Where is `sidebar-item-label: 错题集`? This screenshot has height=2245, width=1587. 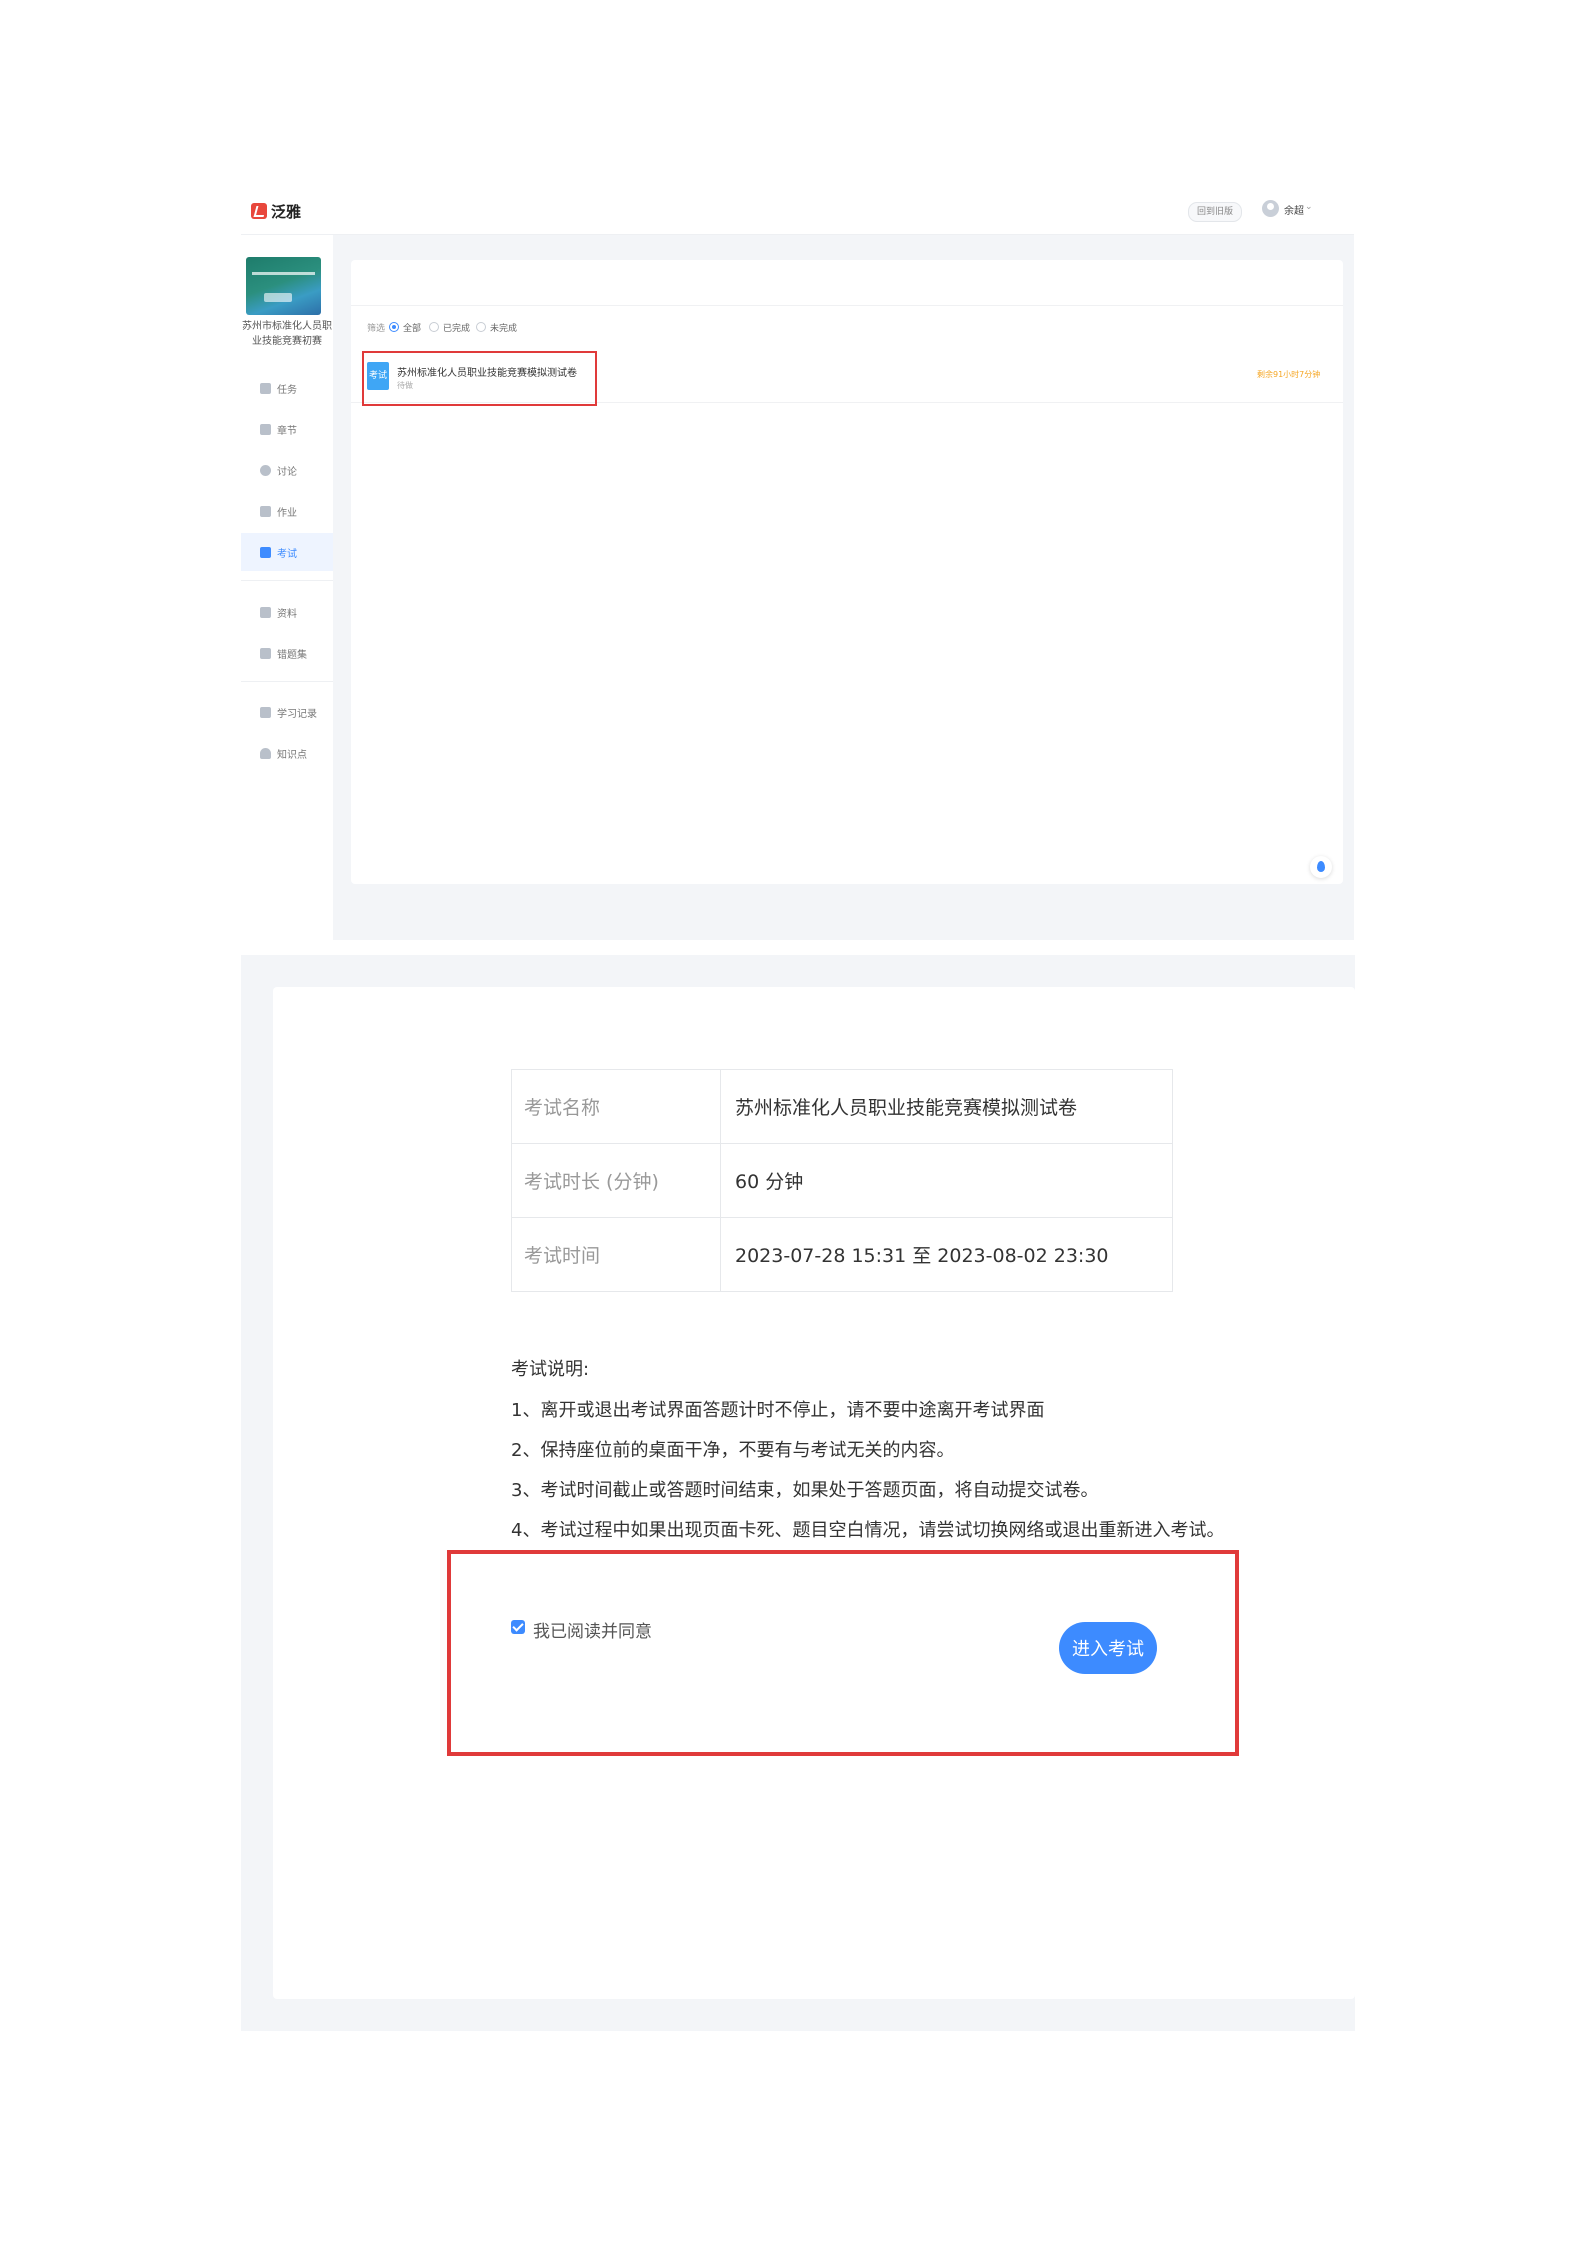 sidebar-item-label: 错题集 is located at coordinates (292, 655).